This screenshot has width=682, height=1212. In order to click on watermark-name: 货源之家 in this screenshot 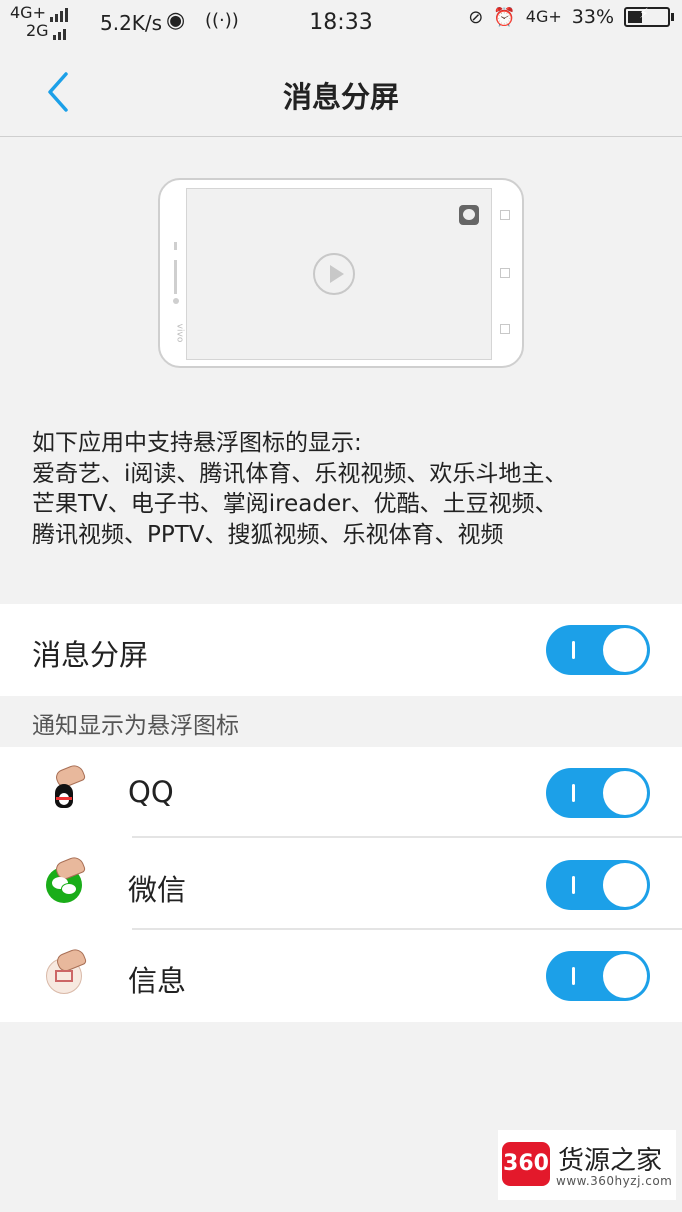, I will do `click(610, 1161)`.